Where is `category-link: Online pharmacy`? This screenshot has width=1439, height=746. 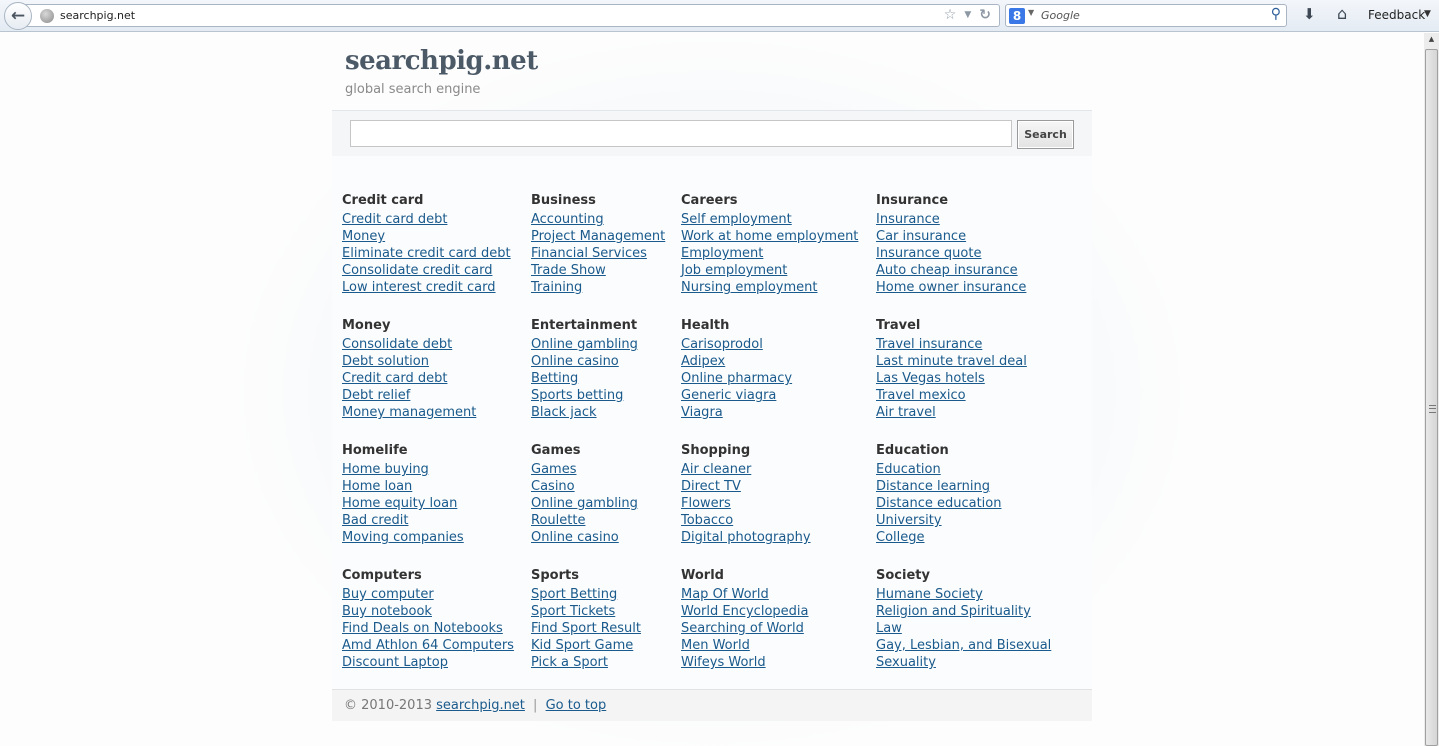
category-link: Online pharmacy is located at coordinates (736, 378).